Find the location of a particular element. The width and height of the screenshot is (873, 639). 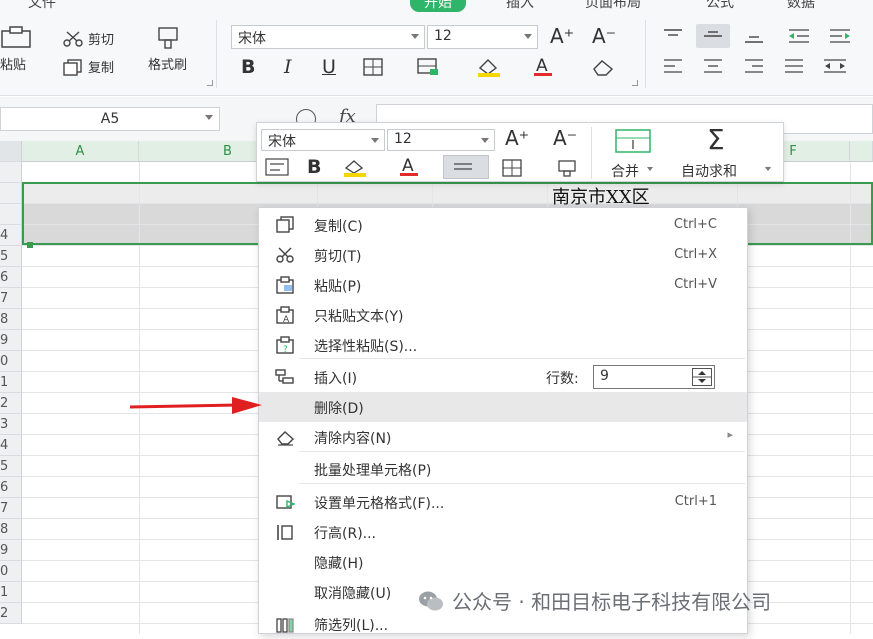

context-menu-item: 复制(C) Ctrl+C is located at coordinates (503, 225).